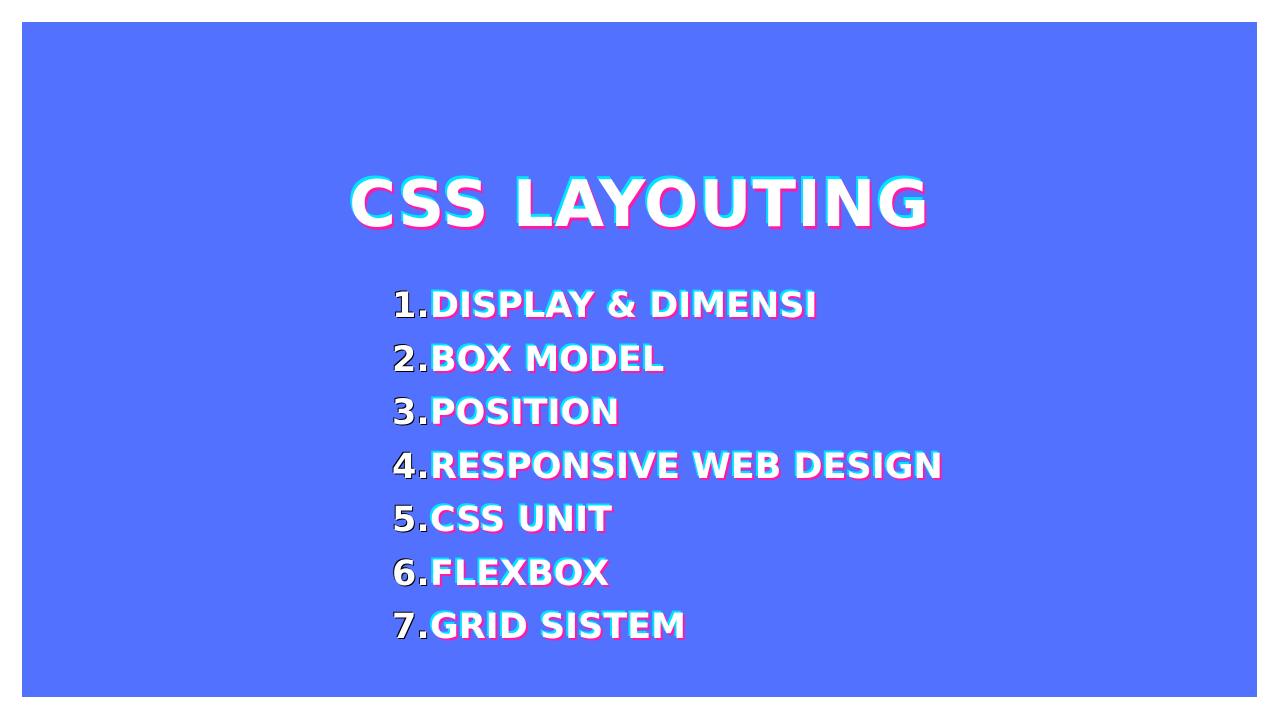  What do you see at coordinates (411, 413) in the screenshot?
I see `list-item-number: 3.` at bounding box center [411, 413].